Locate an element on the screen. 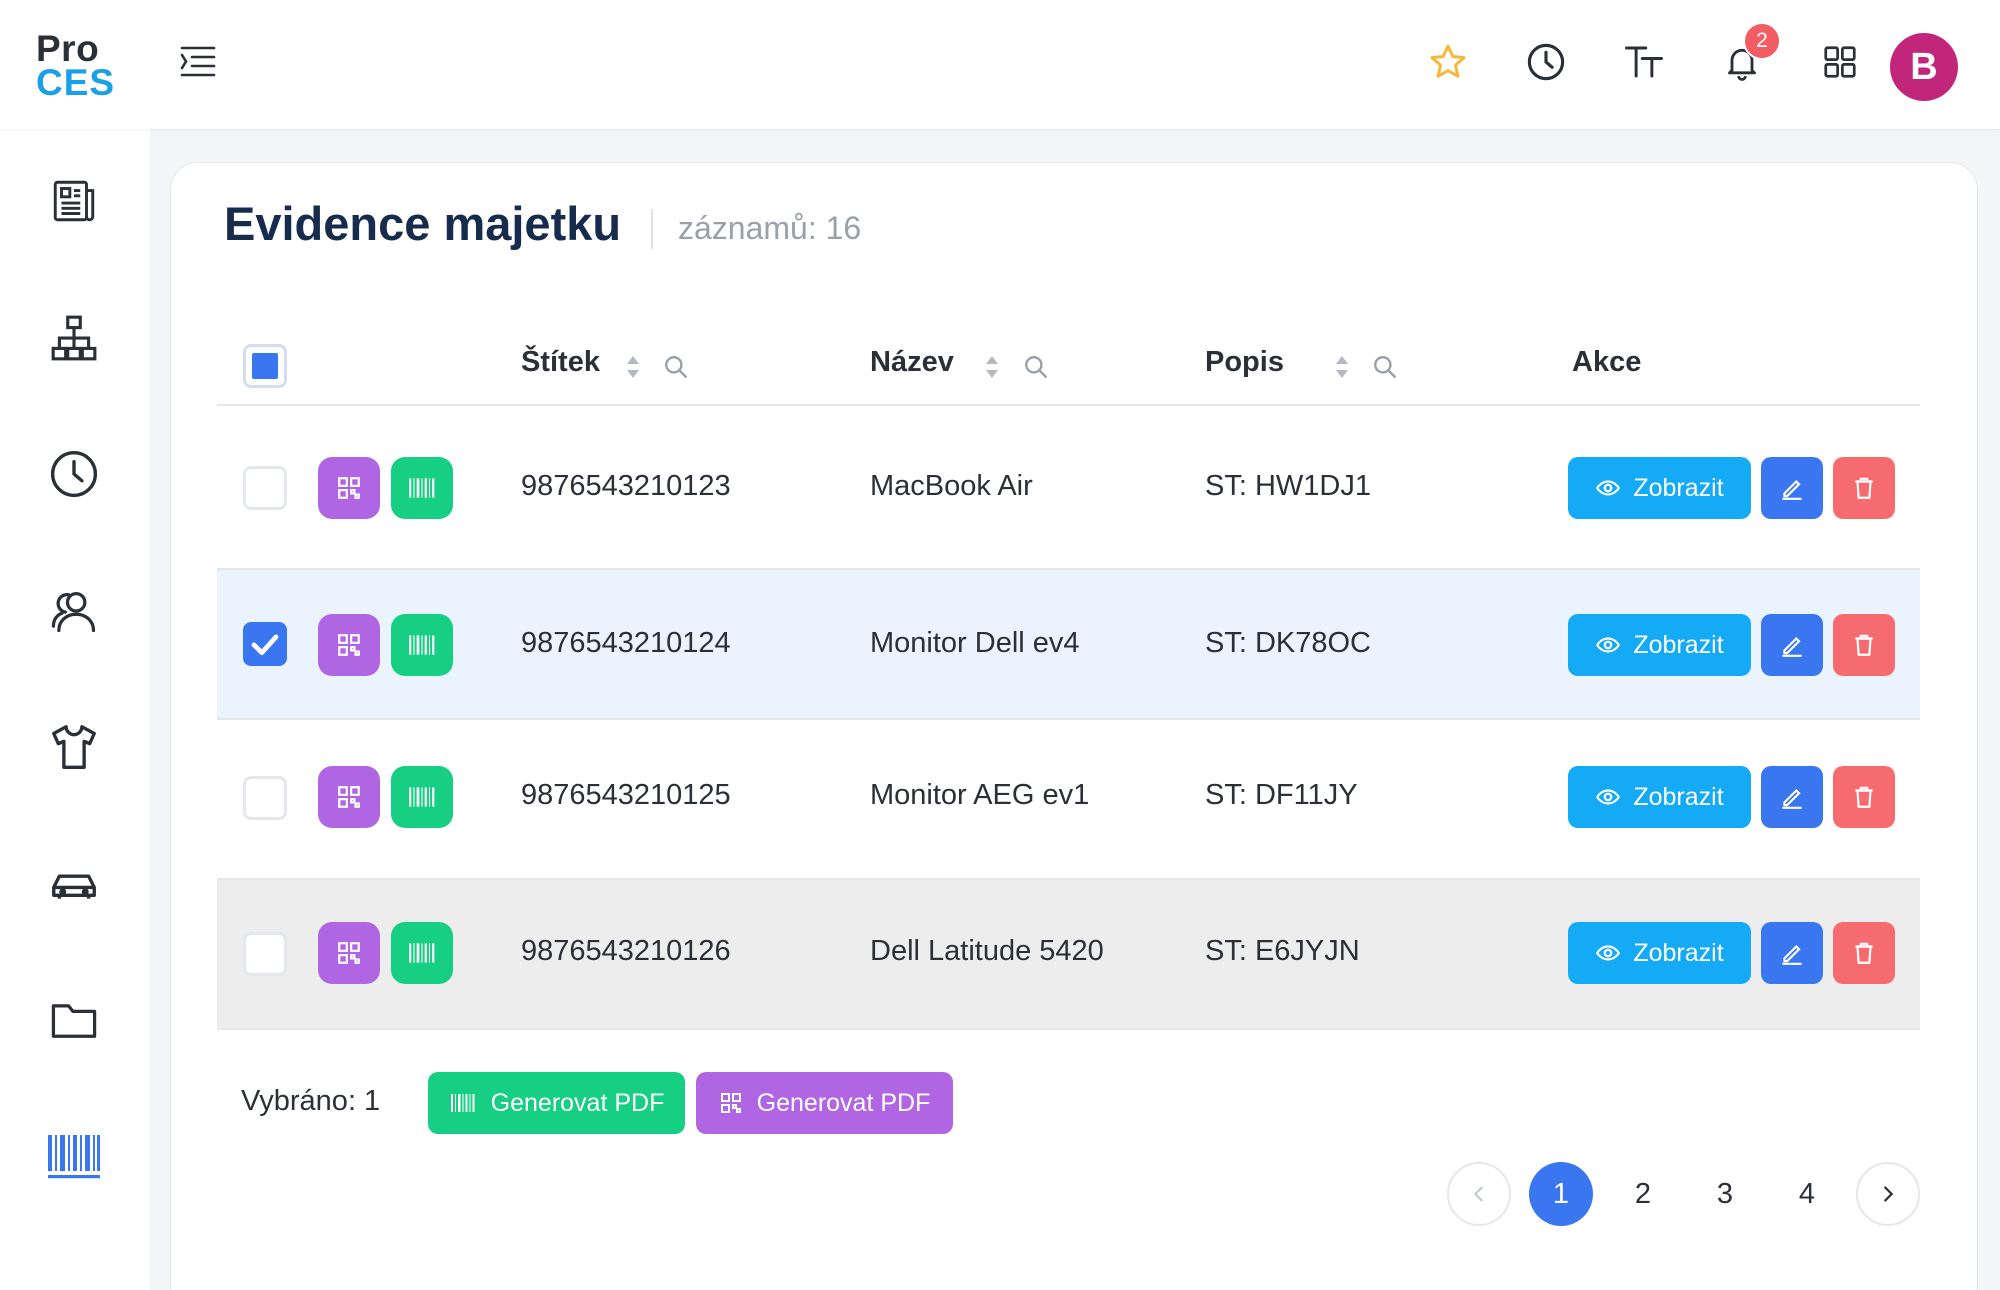  sidebar-item-vehicles is located at coordinates (74, 884).